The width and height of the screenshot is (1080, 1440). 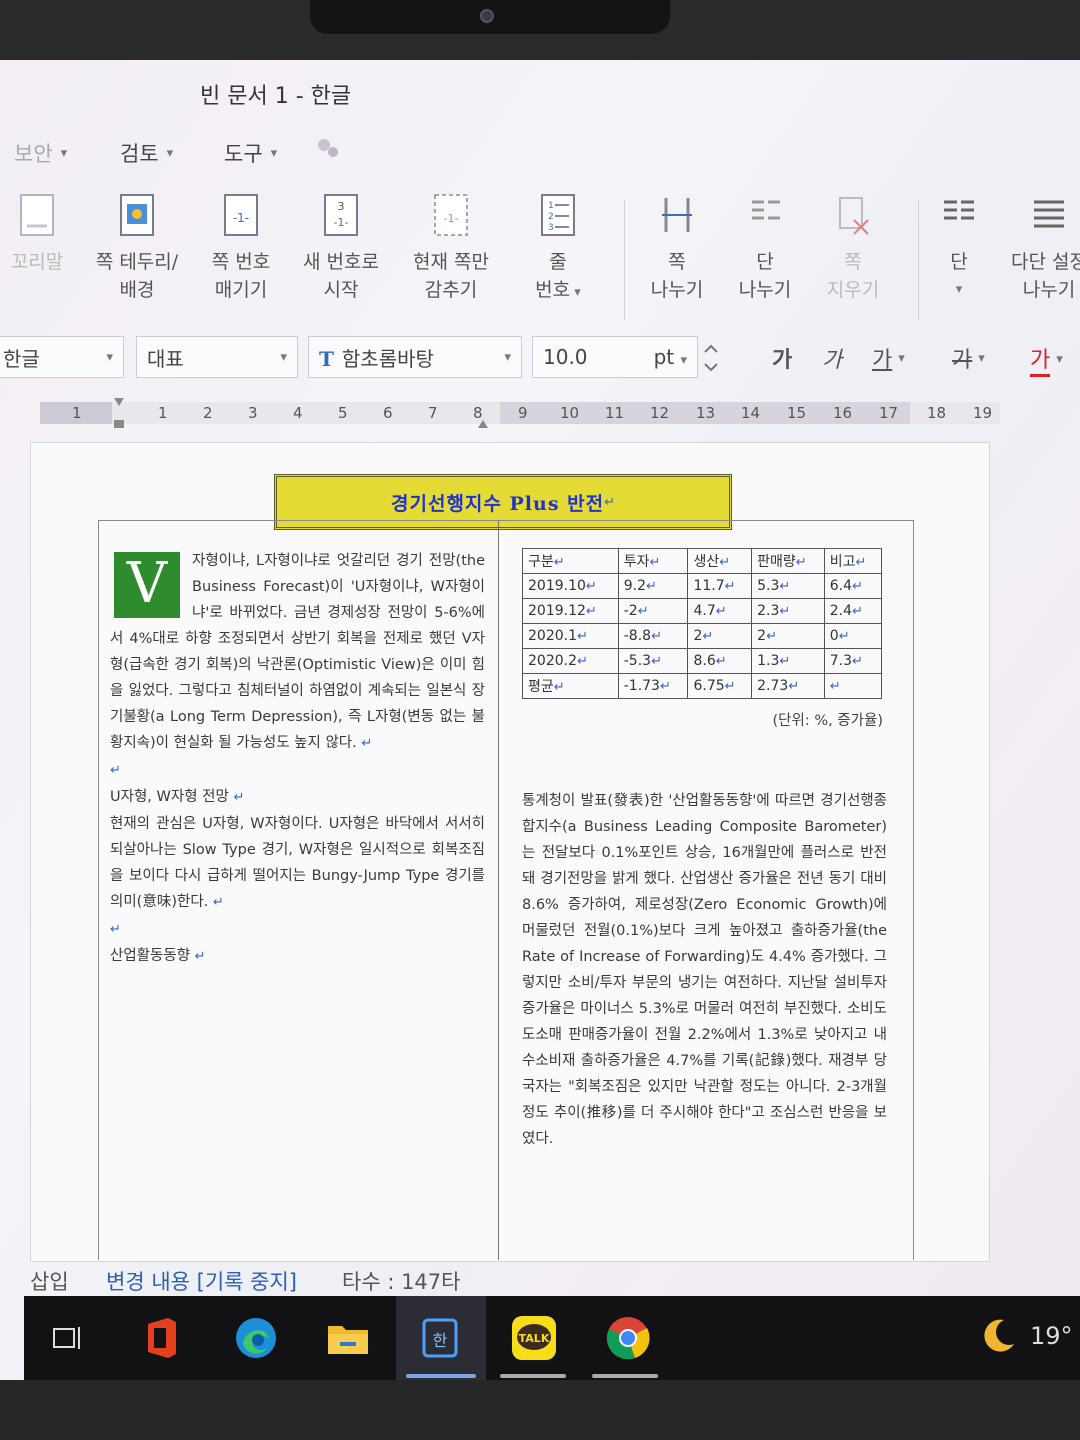 What do you see at coordinates (782, 358) in the screenshot?
I see `bold-button: 가` at bounding box center [782, 358].